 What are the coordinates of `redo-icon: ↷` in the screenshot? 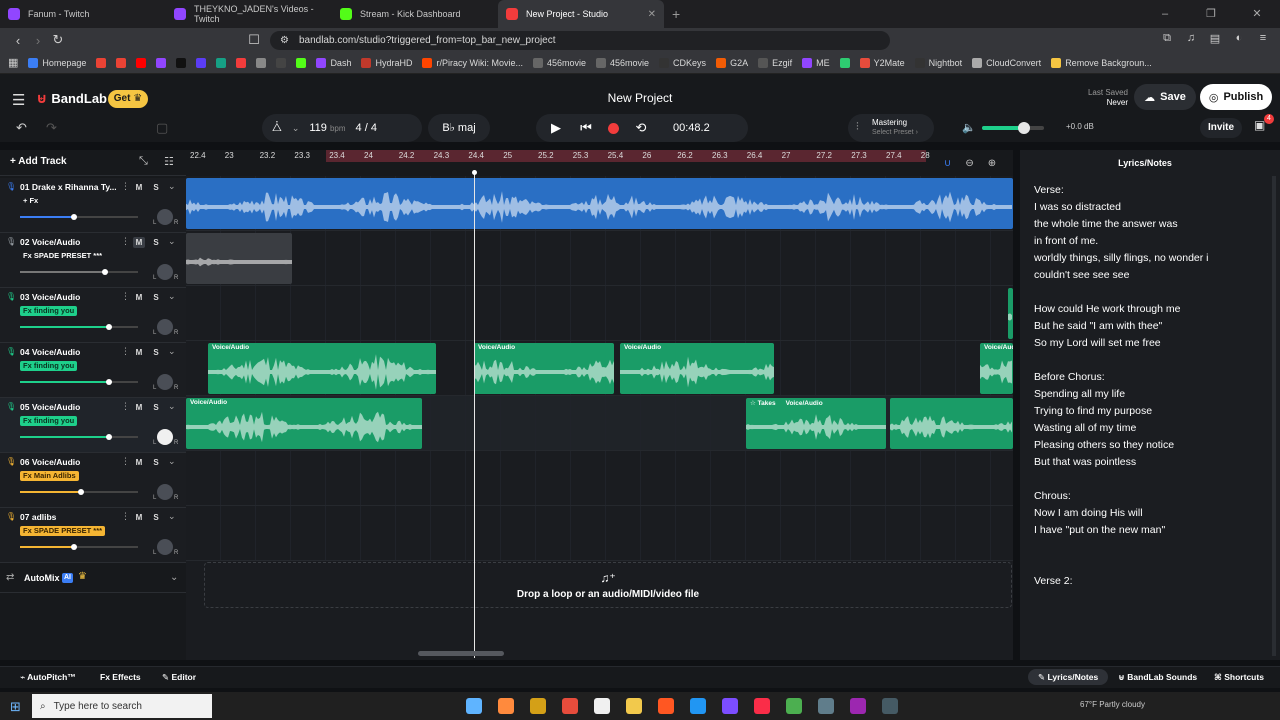 It's located at (51, 128).